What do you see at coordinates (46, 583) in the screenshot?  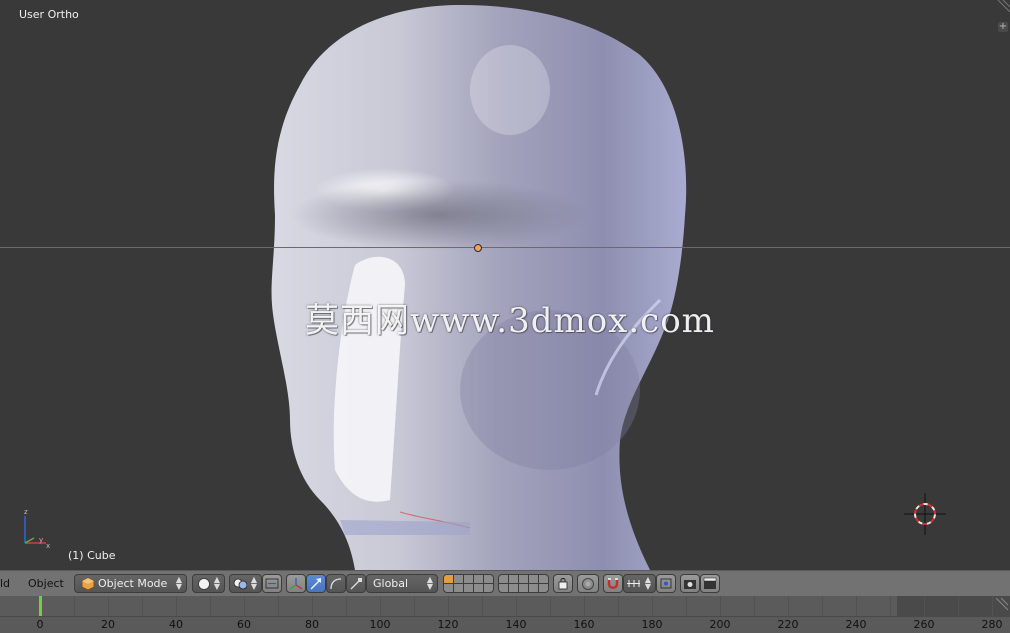 I see `menu-object: Object` at bounding box center [46, 583].